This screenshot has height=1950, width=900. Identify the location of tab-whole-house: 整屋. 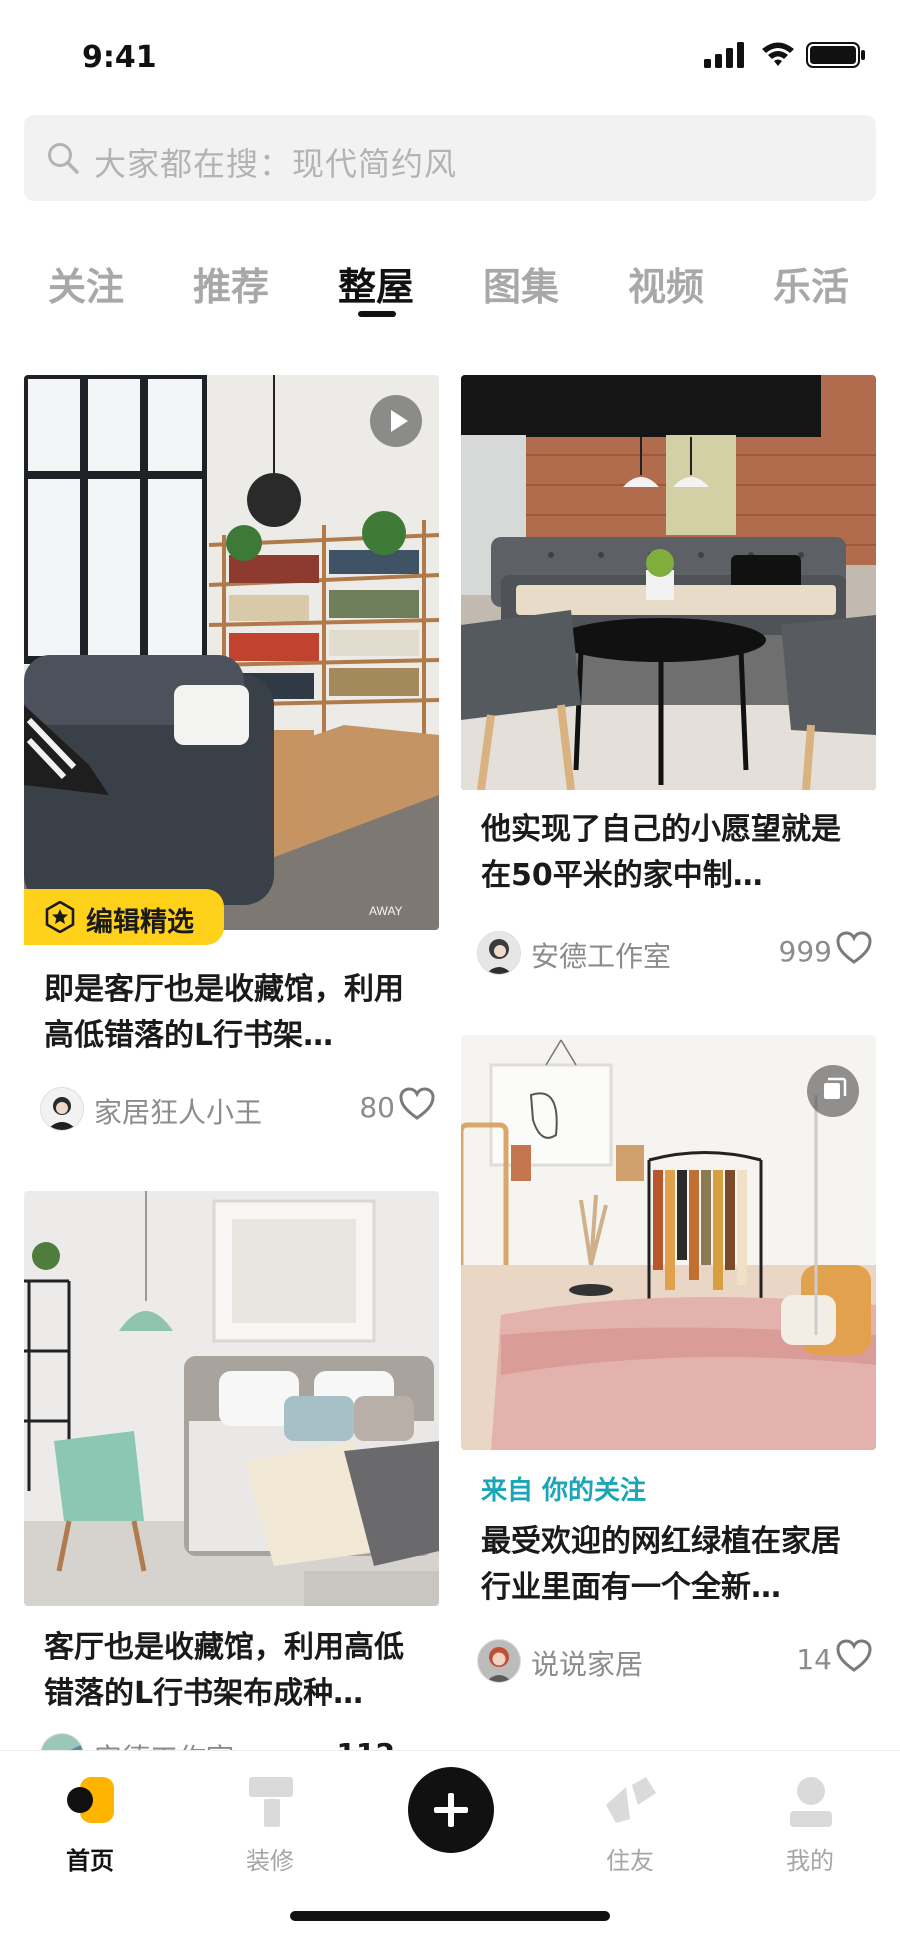
(376, 283).